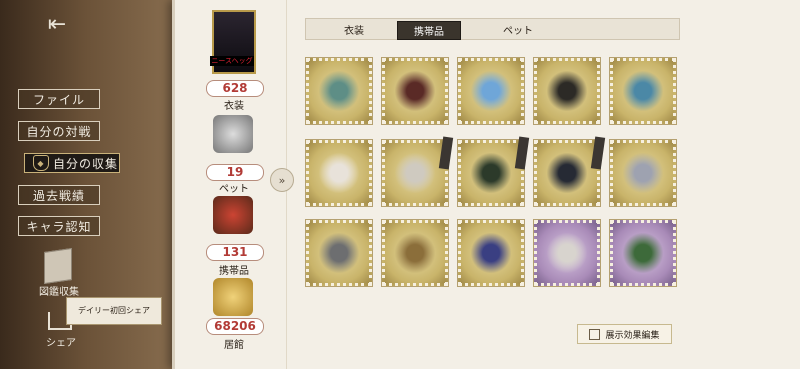  What do you see at coordinates (234, 345) in the screenshot?
I see `residence-label: 居館` at bounding box center [234, 345].